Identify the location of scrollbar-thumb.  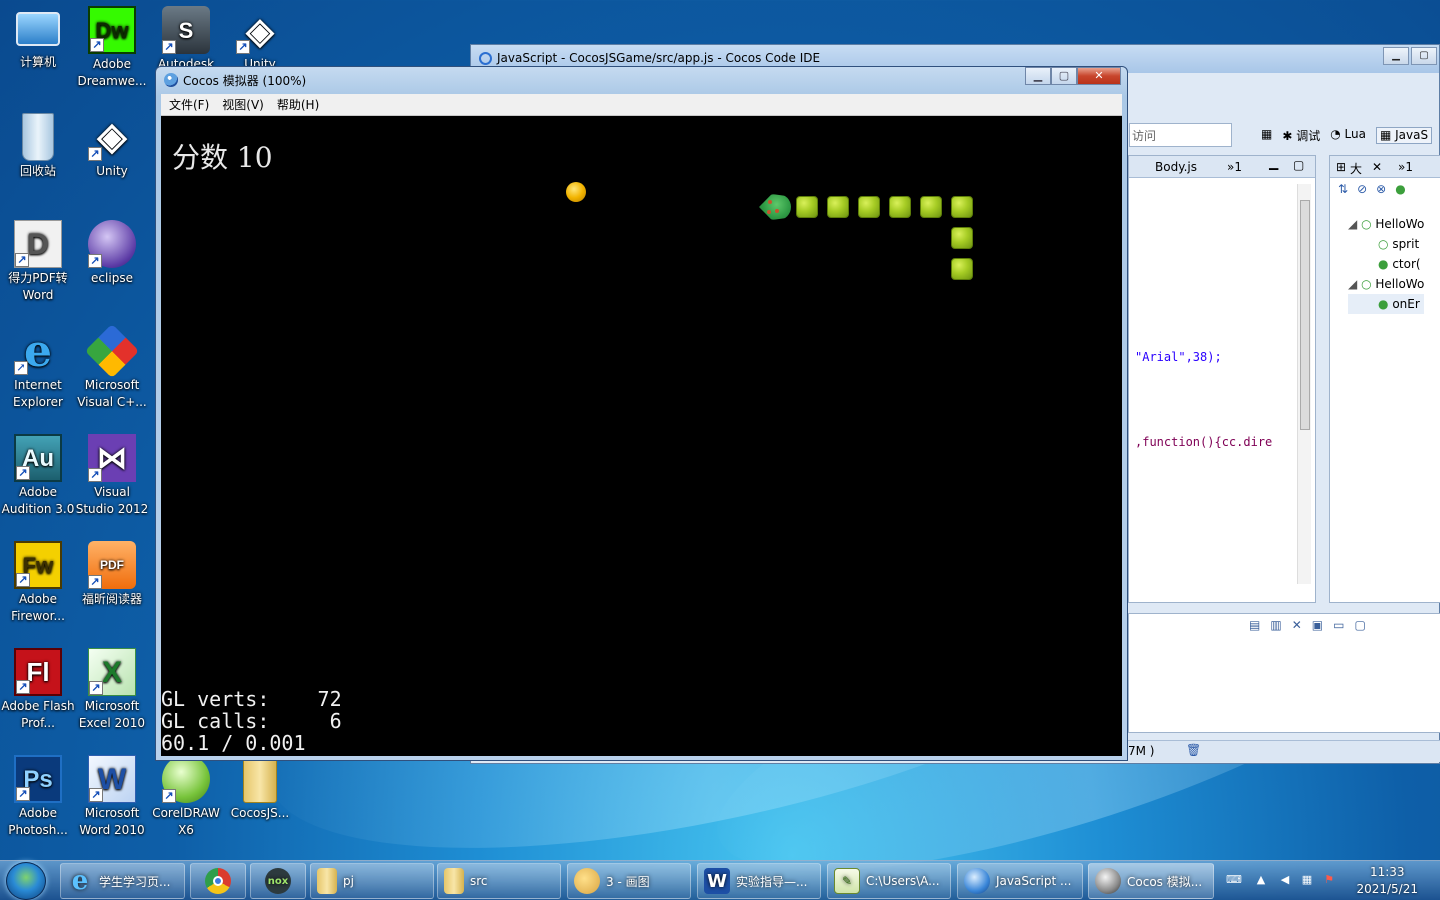
(1305, 315).